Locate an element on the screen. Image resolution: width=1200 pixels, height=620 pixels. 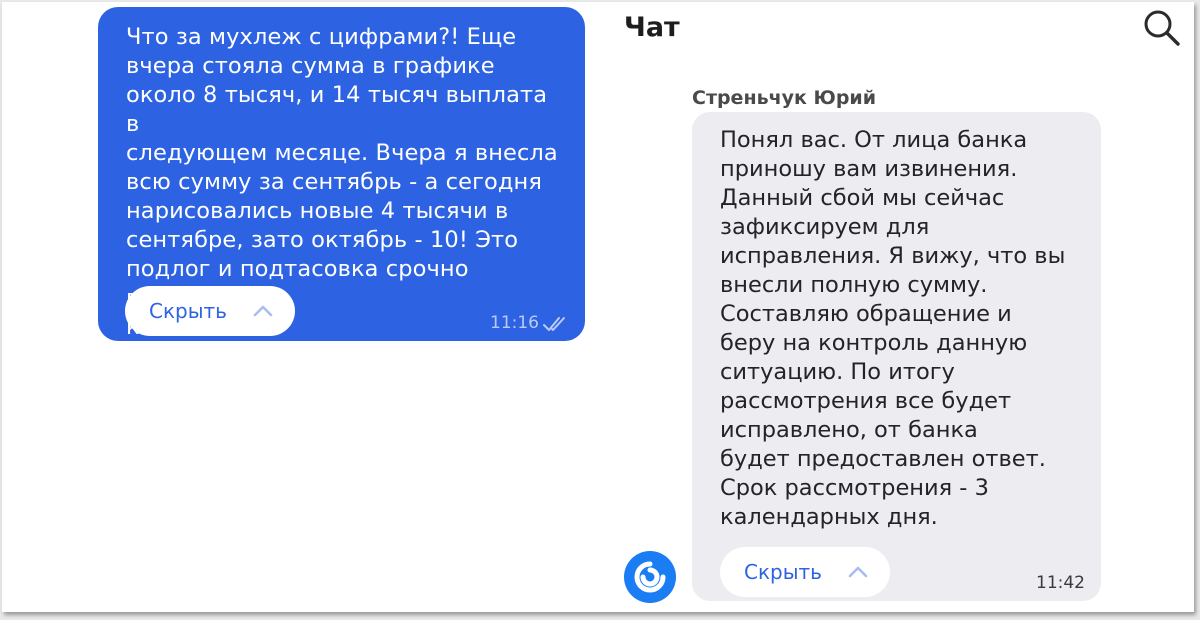
search-button is located at coordinates (1162, 28).